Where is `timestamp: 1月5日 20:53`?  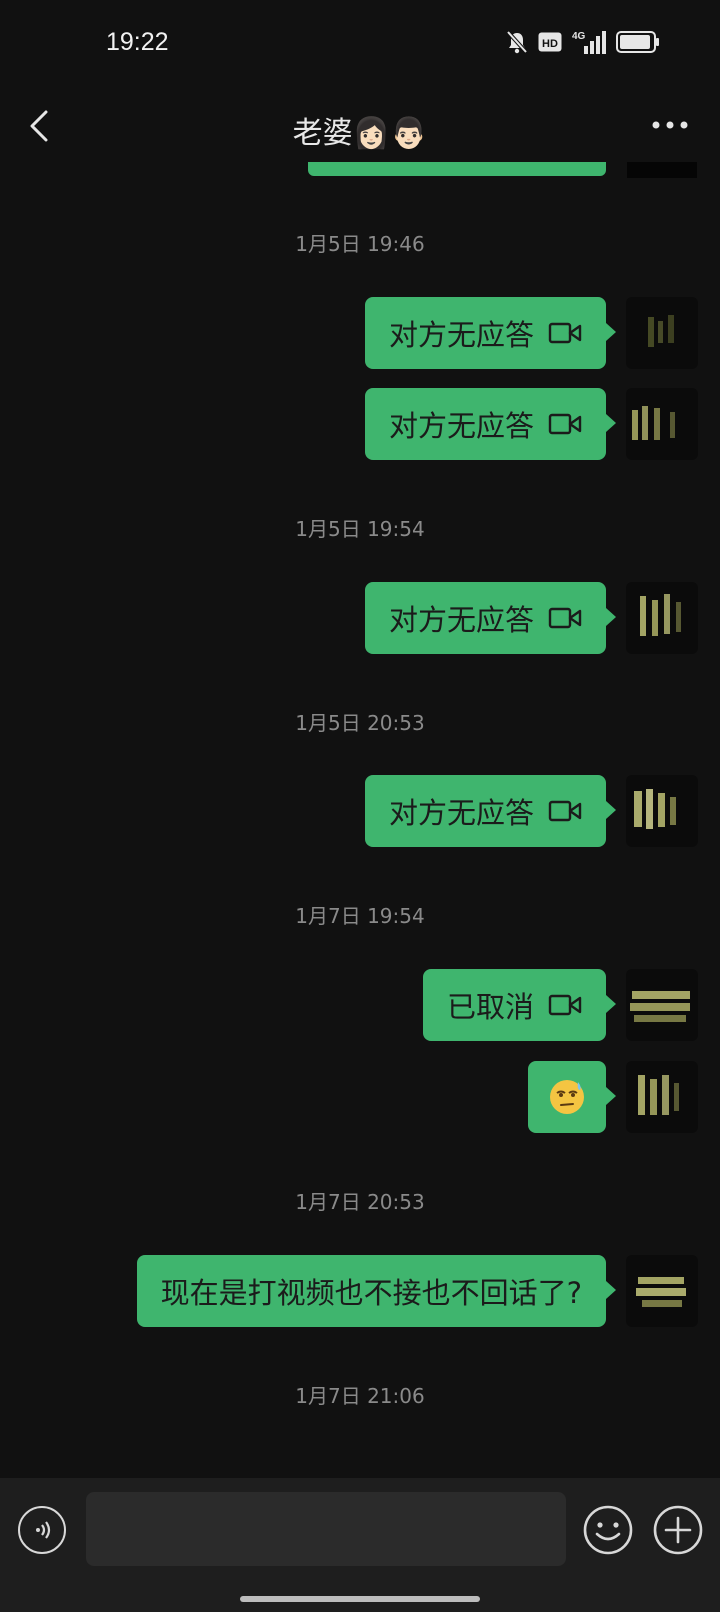 timestamp: 1月5日 20:53 is located at coordinates (360, 723).